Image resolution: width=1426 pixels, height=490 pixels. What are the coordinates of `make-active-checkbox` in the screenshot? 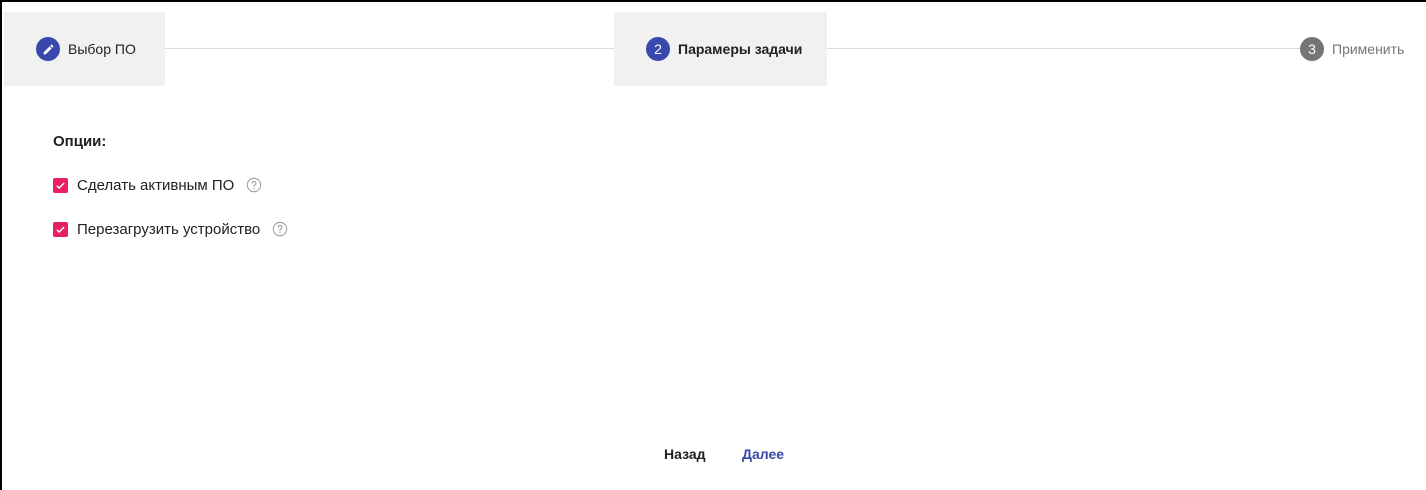 It's located at (60, 185).